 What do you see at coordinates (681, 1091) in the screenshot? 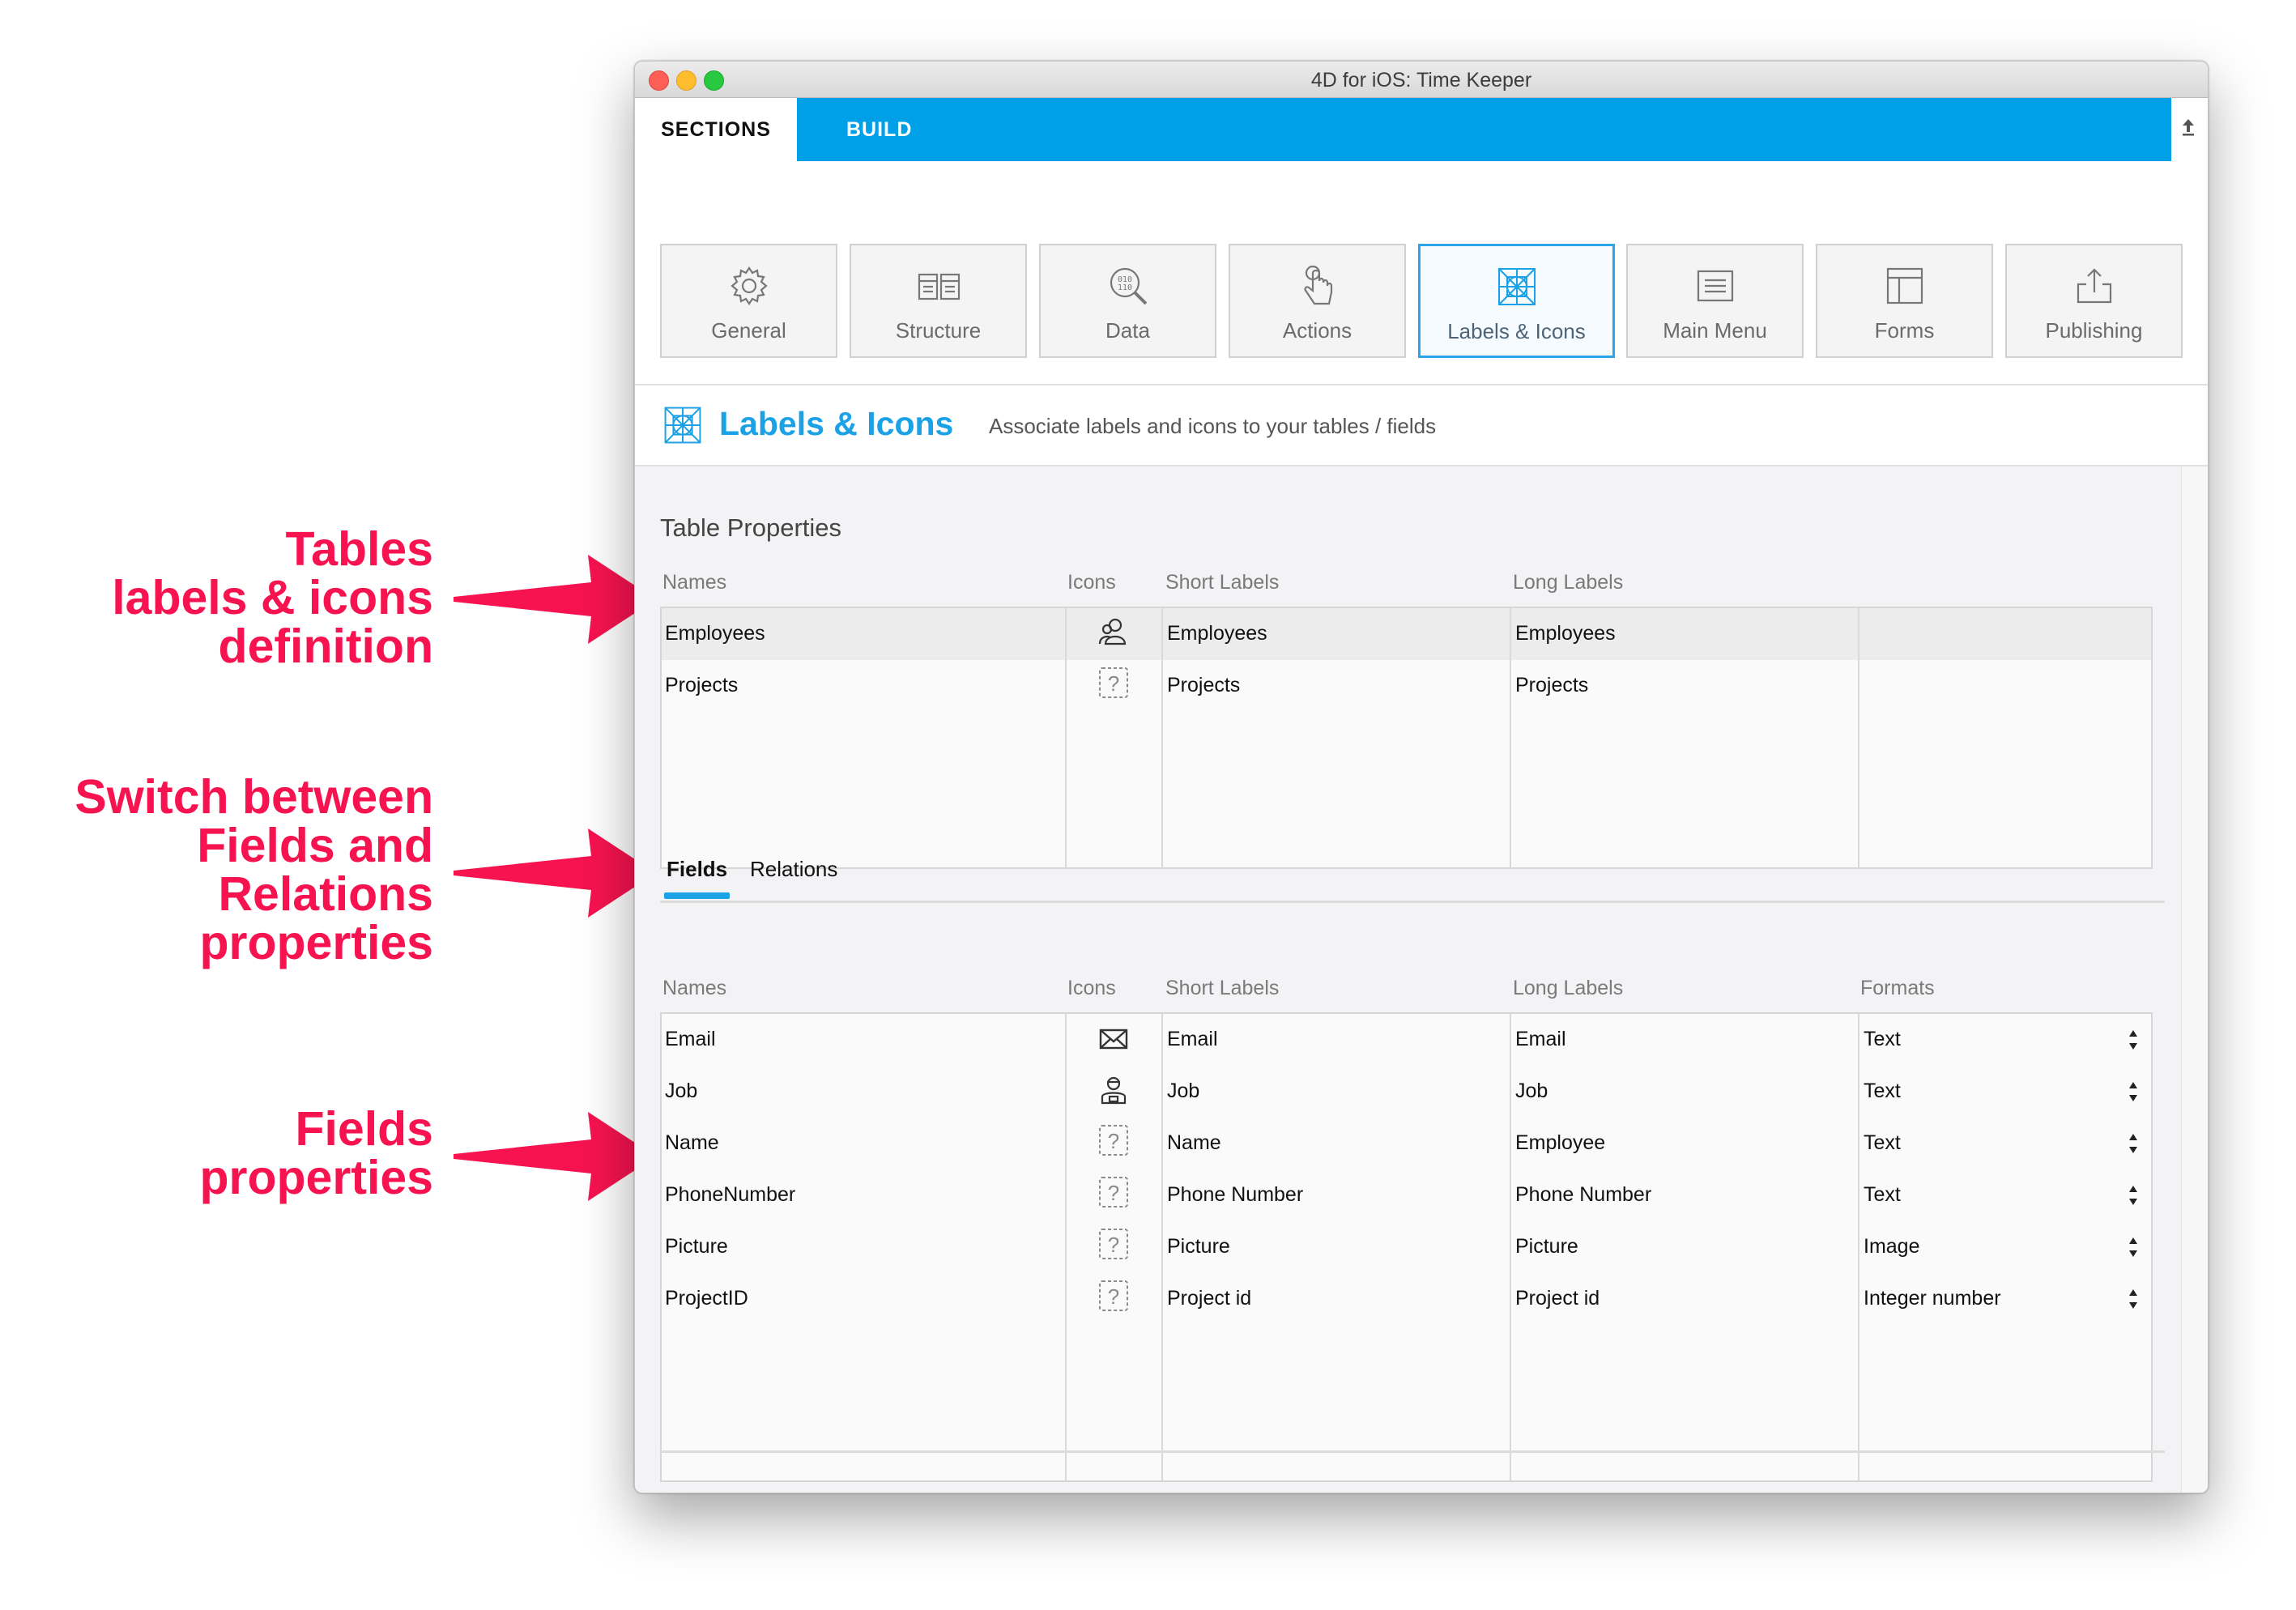
I see `field-name: Job` at bounding box center [681, 1091].